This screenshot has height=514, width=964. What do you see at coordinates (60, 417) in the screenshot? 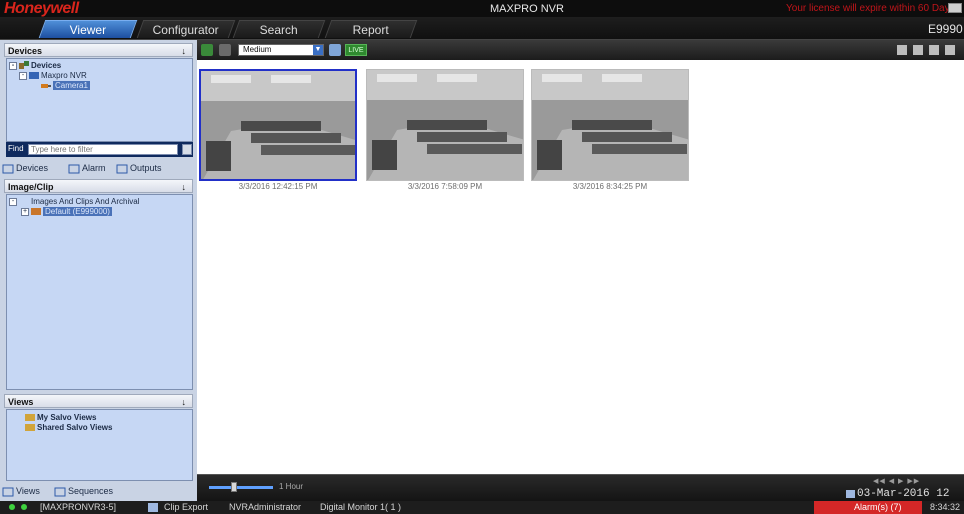
I see `tree-item-my-salvo-views: My Salvo Views` at bounding box center [60, 417].